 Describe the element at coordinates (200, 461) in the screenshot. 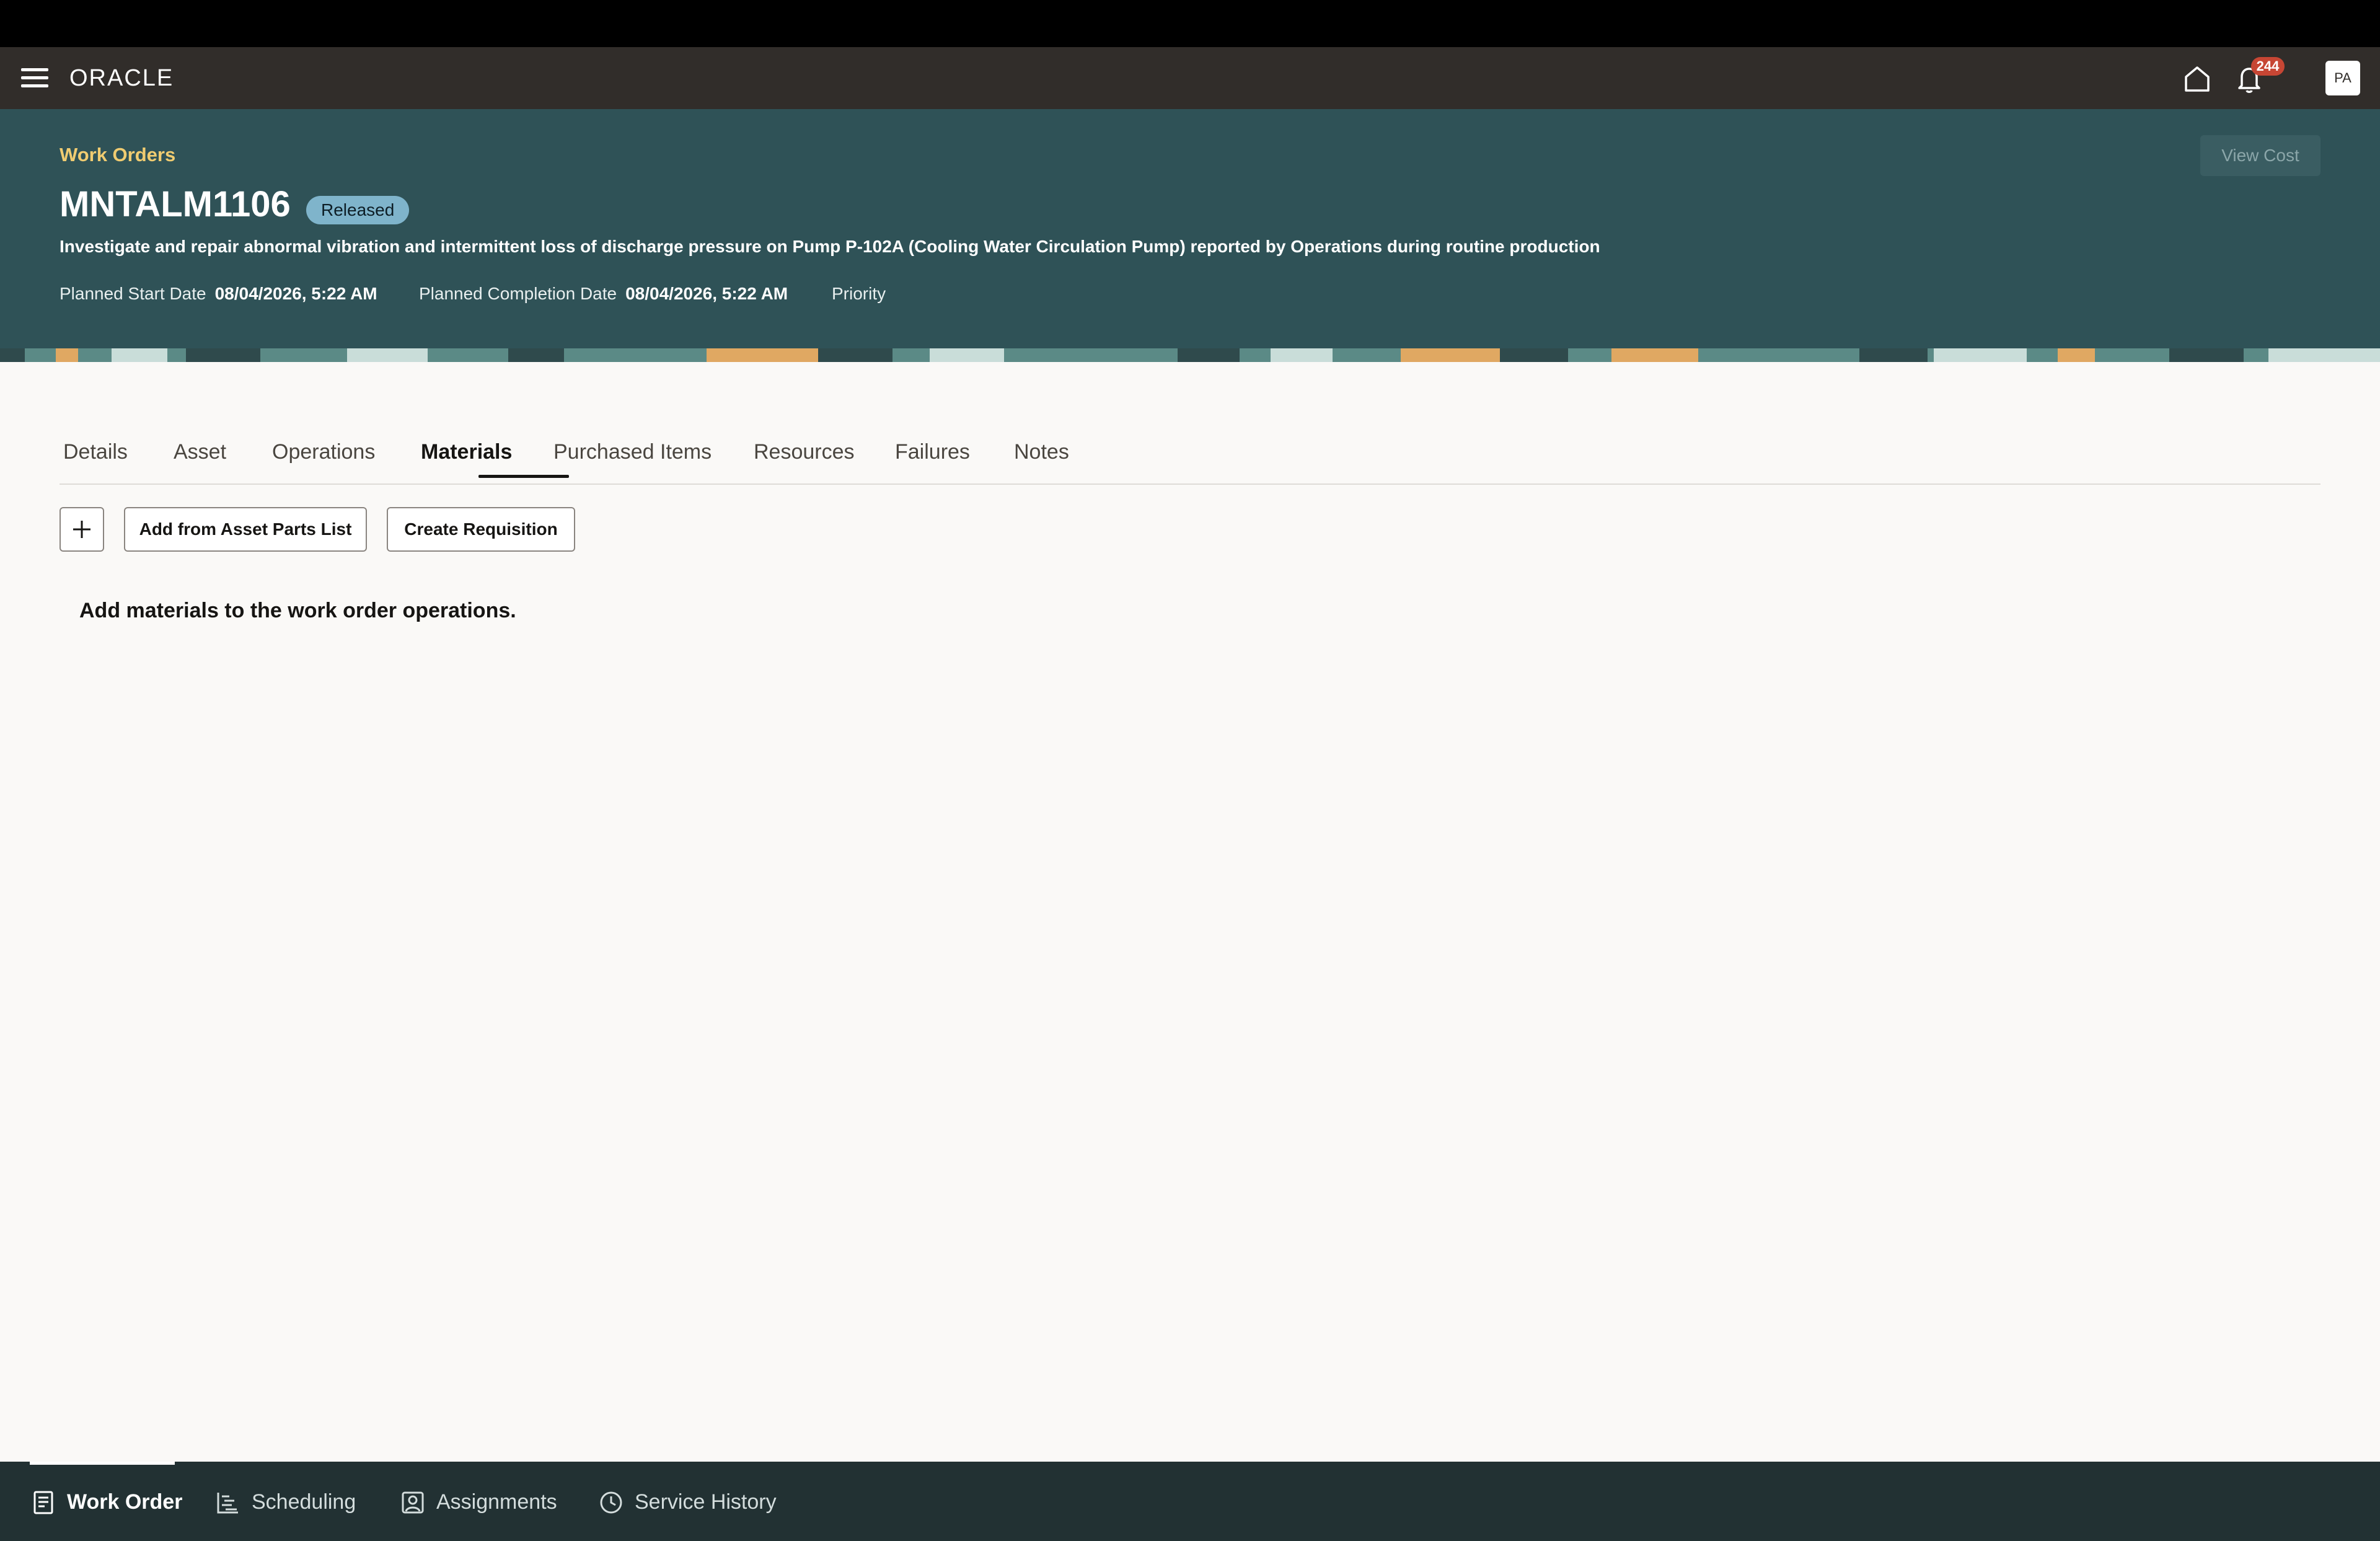

I see `tab-asset: Asset` at that location.